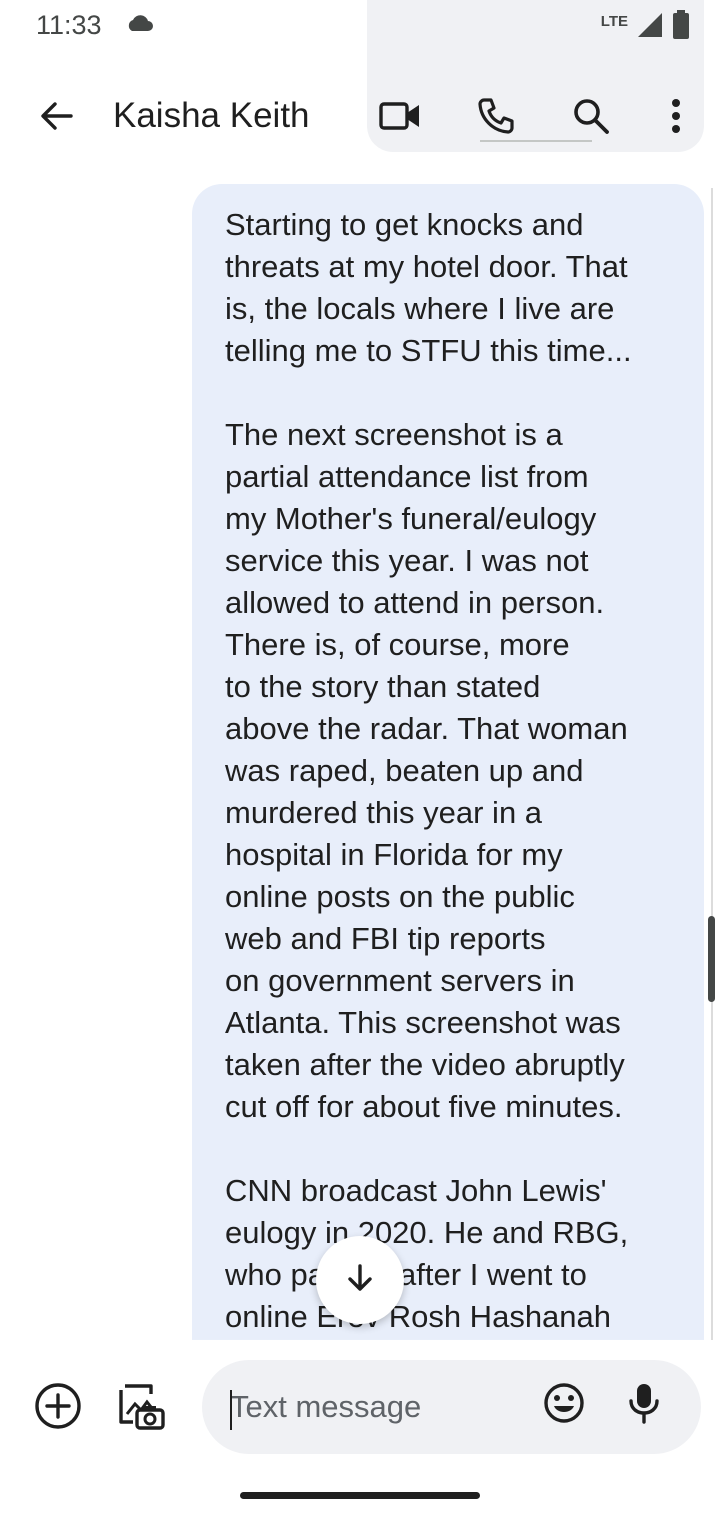  I want to click on navigation-gesture-bar, so click(360, 1495).